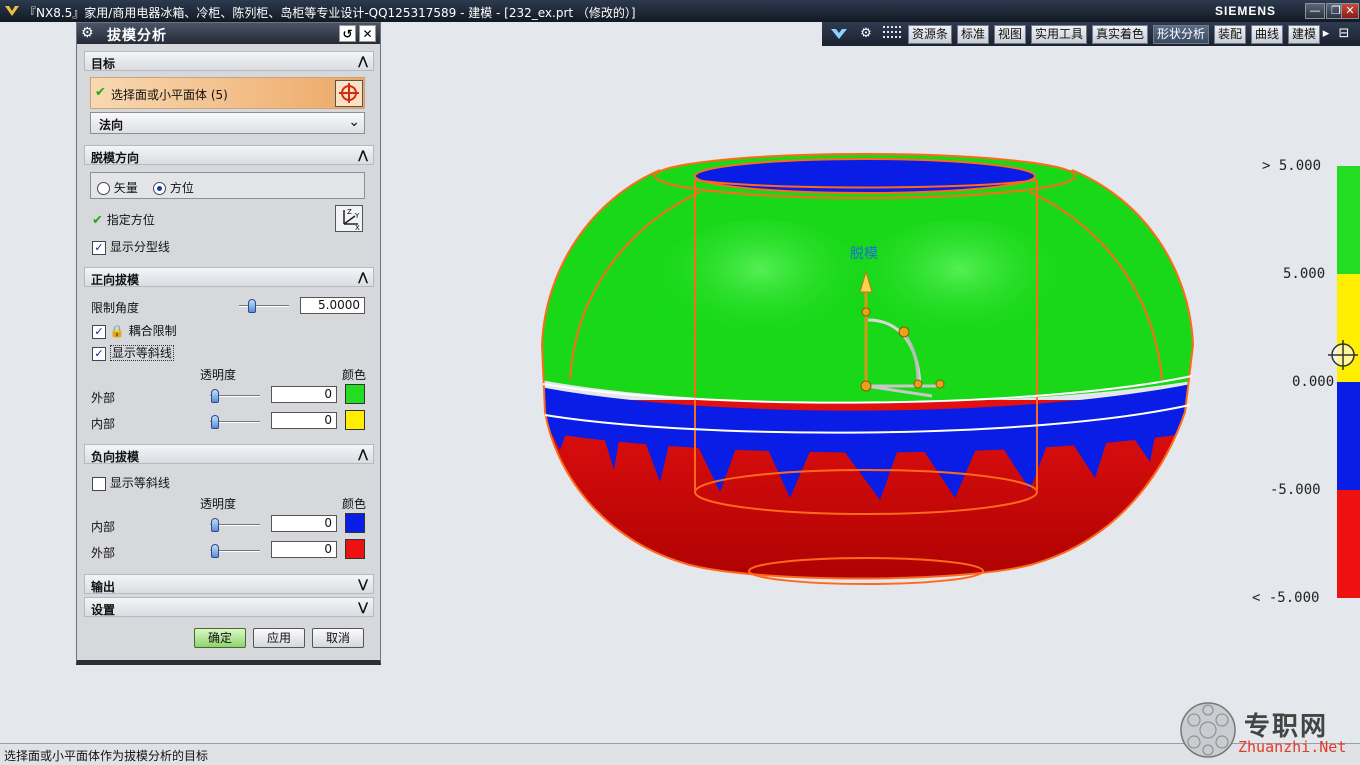 The height and width of the screenshot is (765, 1360). I want to click on tab-shape-analysis: 形状分析, so click(1181, 34).